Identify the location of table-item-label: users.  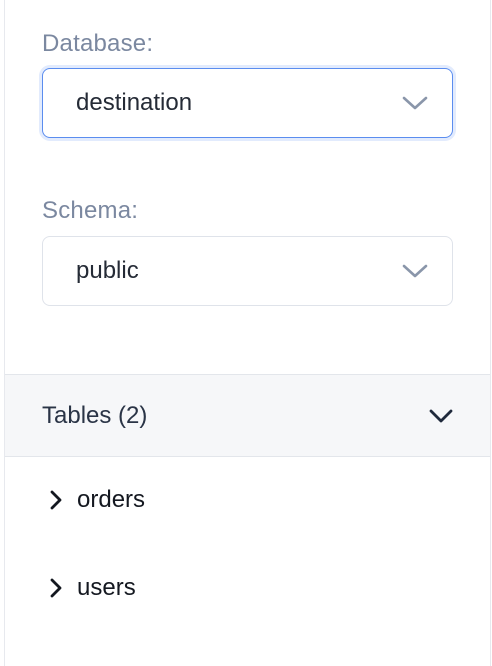
(106, 587).